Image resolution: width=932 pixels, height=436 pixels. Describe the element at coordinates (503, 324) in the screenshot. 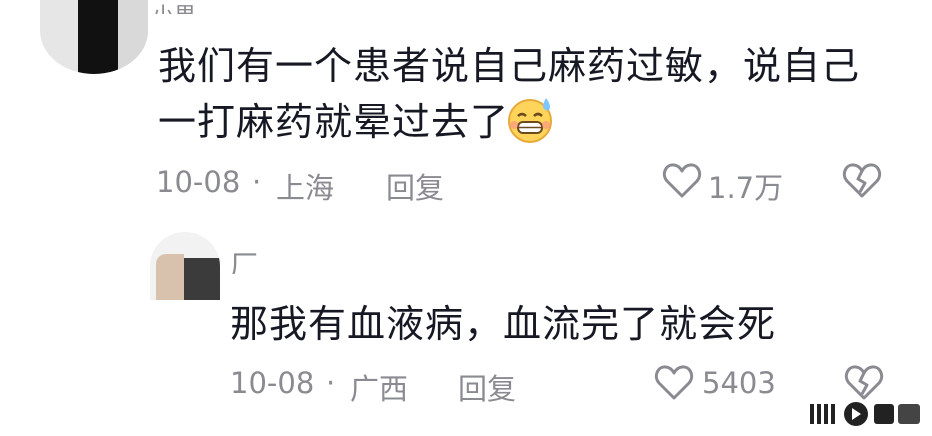

I see `reply-text: 那我有血液病，血流完了就会死` at that location.